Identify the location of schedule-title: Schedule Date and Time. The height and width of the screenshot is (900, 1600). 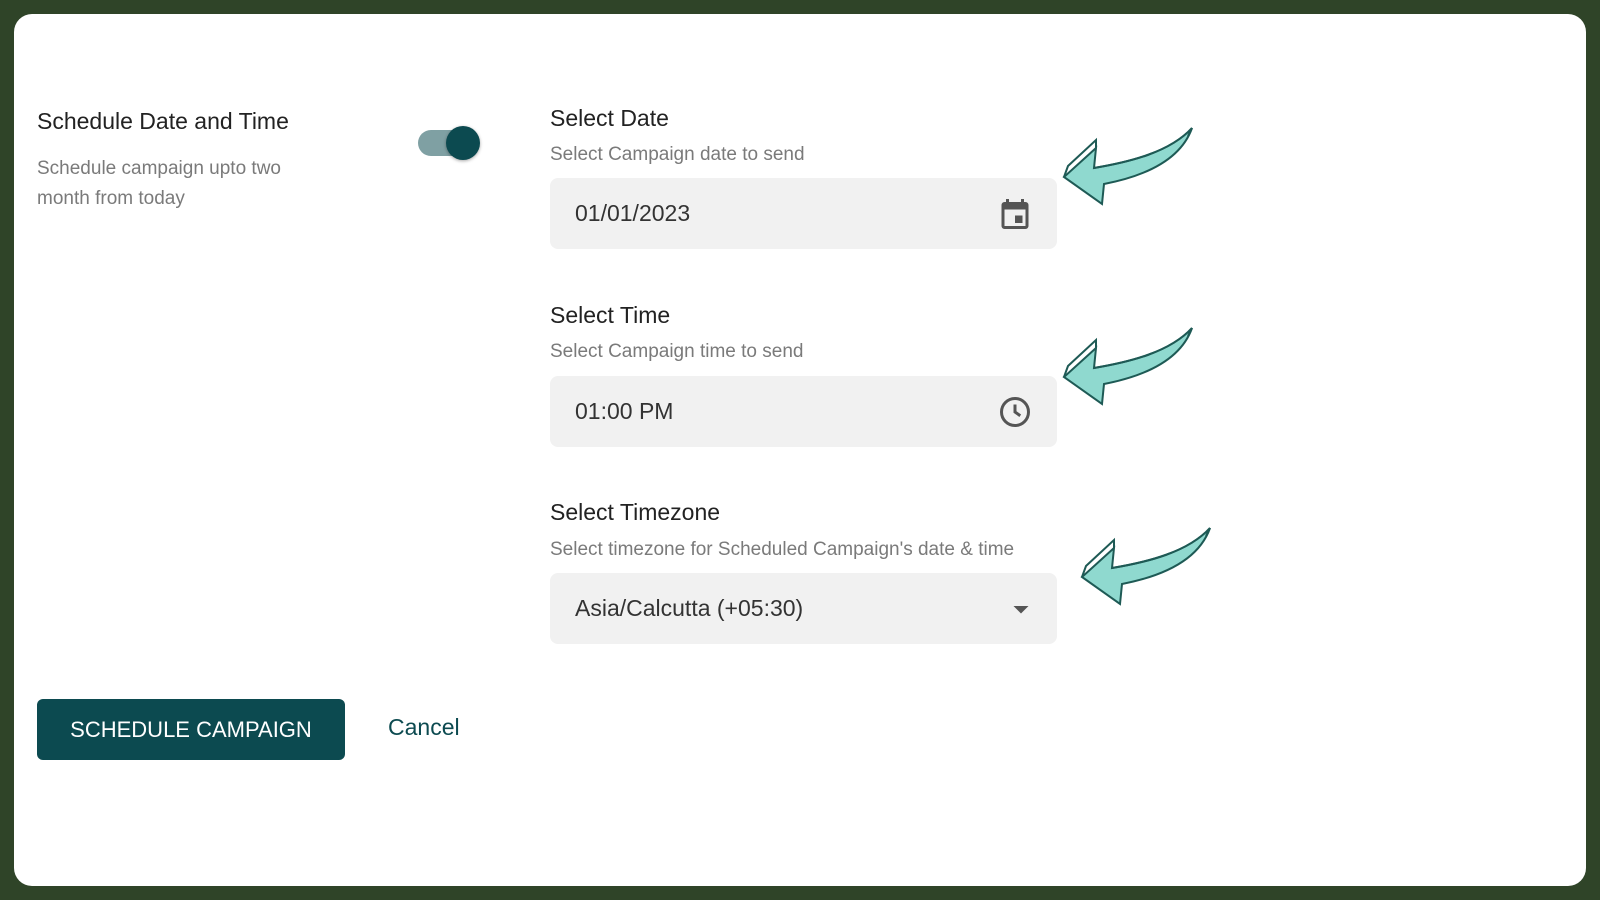
(163, 121).